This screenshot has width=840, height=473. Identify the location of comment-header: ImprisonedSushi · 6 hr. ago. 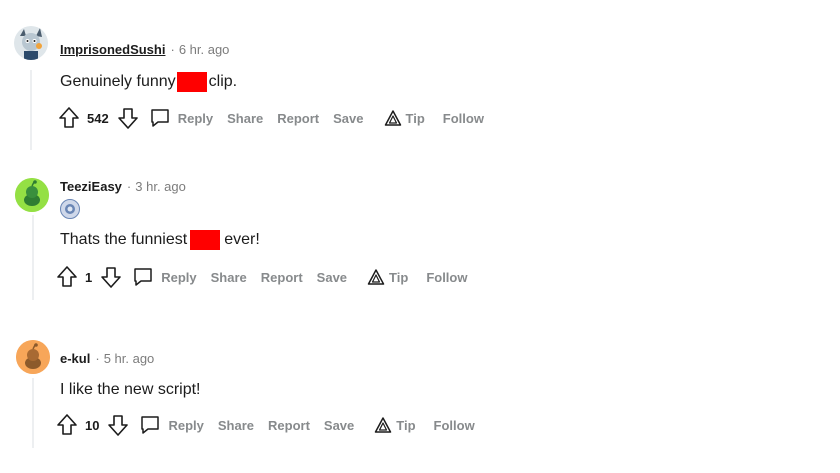
(144, 49).